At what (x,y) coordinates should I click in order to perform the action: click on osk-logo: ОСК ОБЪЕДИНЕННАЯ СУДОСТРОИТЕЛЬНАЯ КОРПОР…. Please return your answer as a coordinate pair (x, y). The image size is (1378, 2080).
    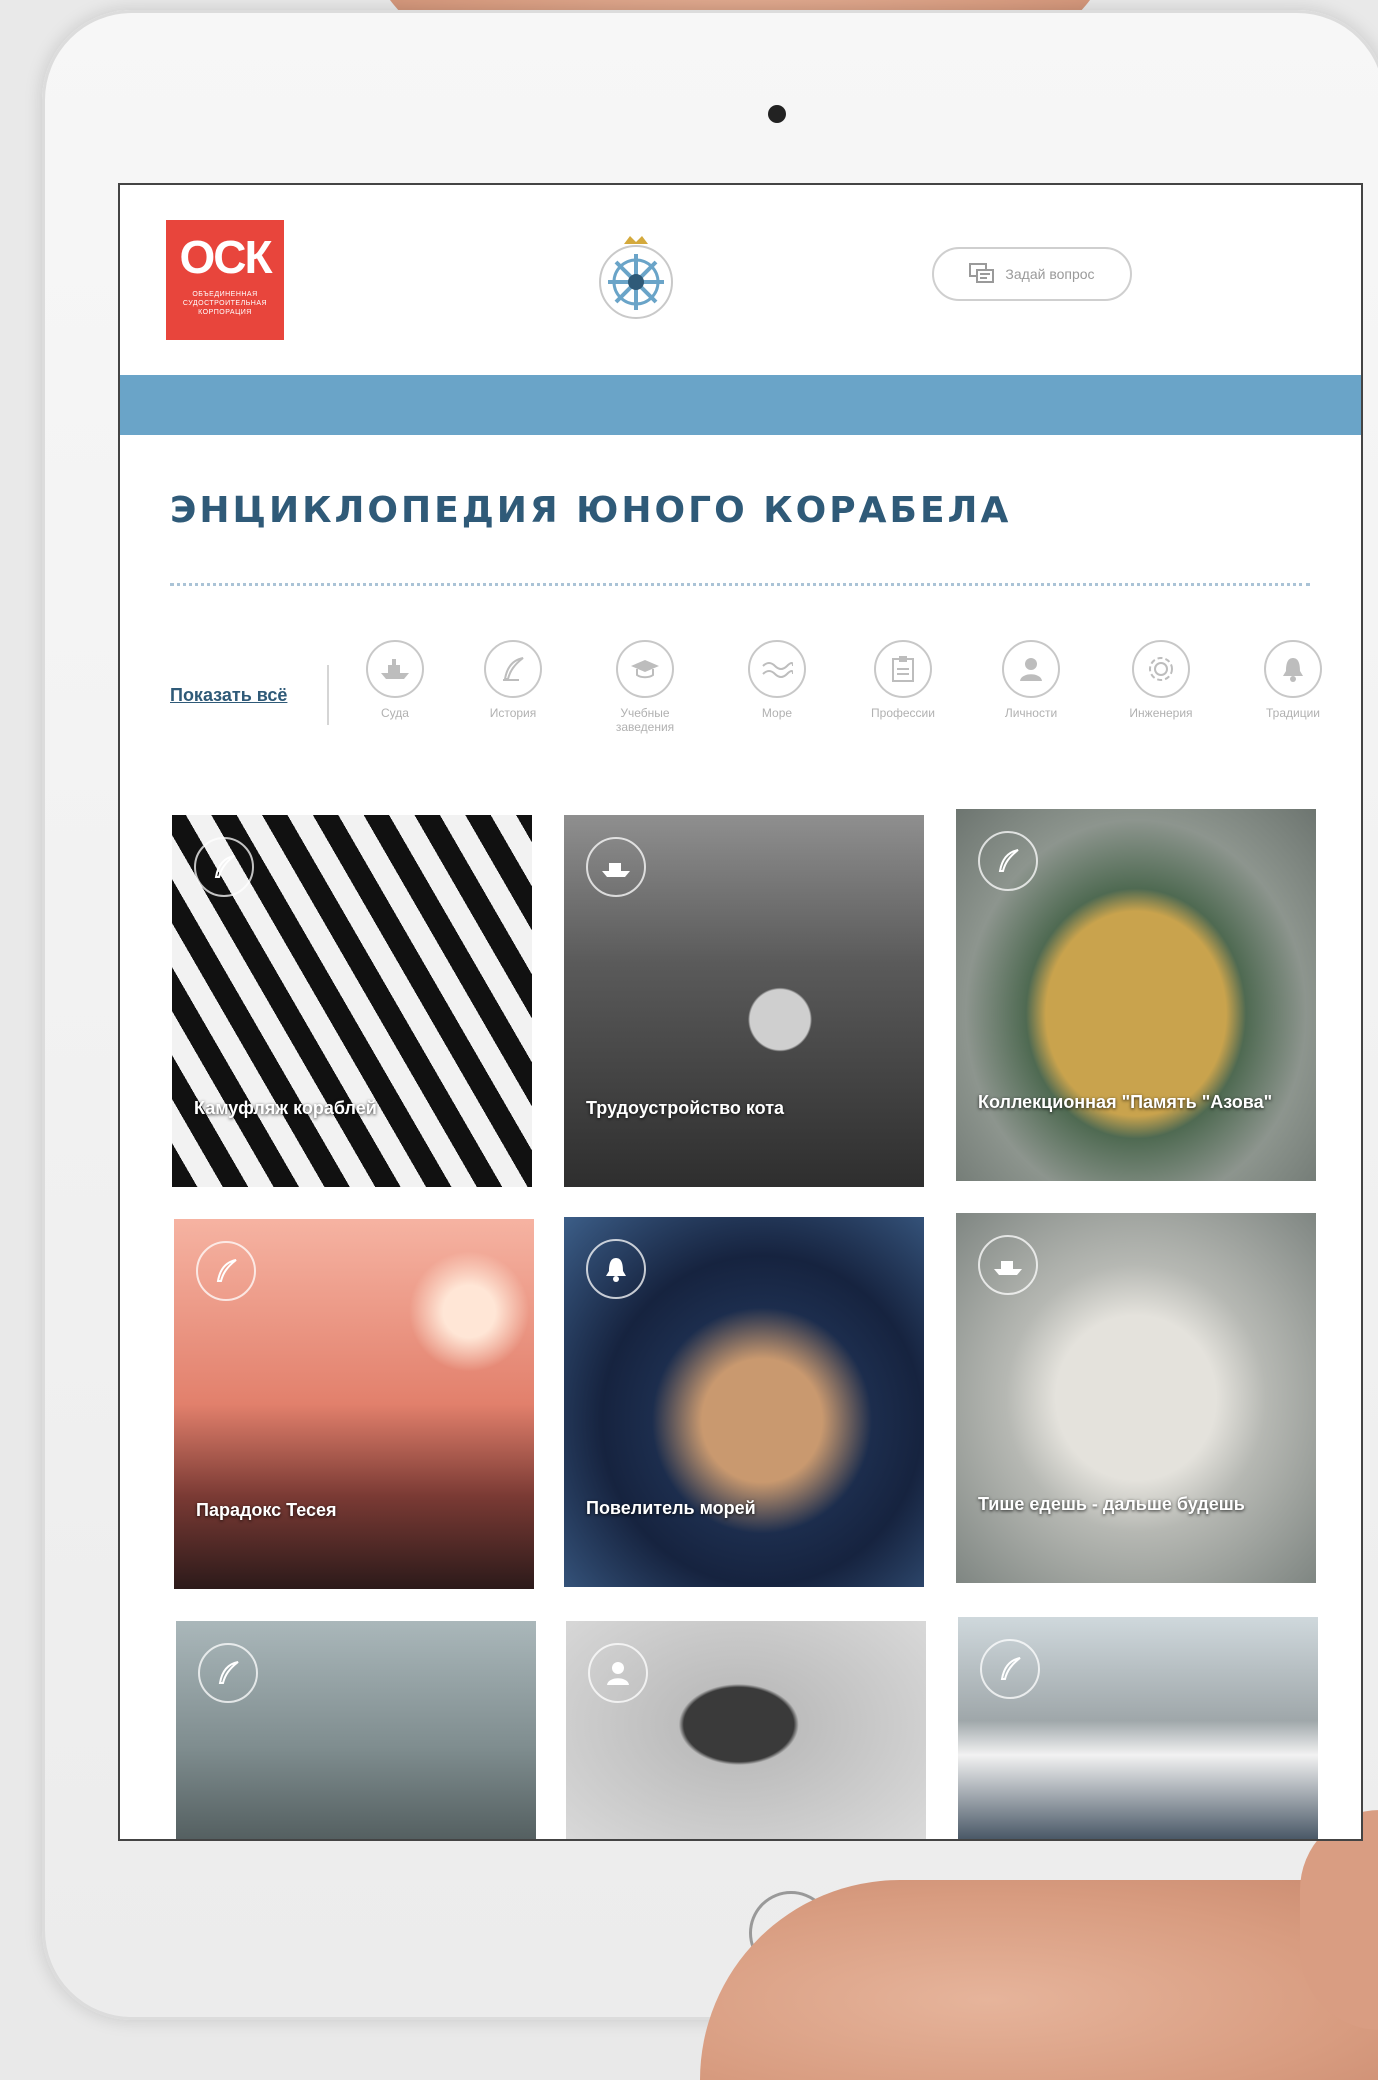
    Looking at the image, I should click on (225, 280).